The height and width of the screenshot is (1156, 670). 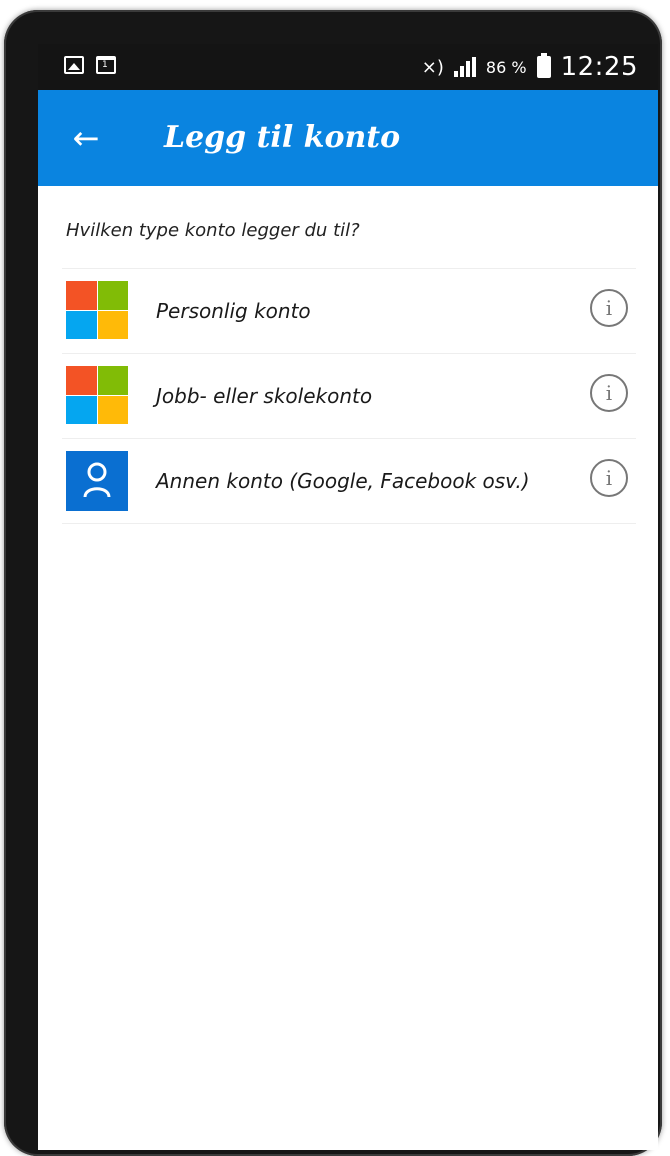 I want to click on battery-icon, so click(x=543, y=65).